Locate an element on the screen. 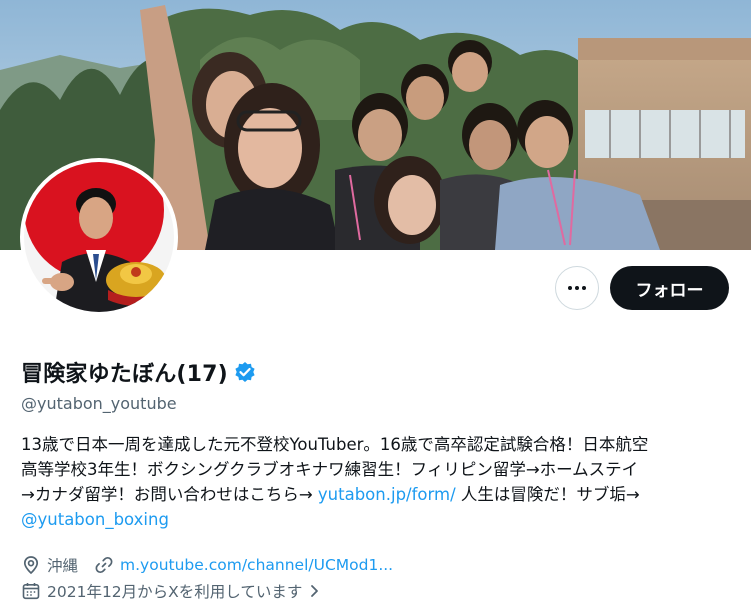 This screenshot has height=614, width=751. calendar-icon is located at coordinates (31, 591).